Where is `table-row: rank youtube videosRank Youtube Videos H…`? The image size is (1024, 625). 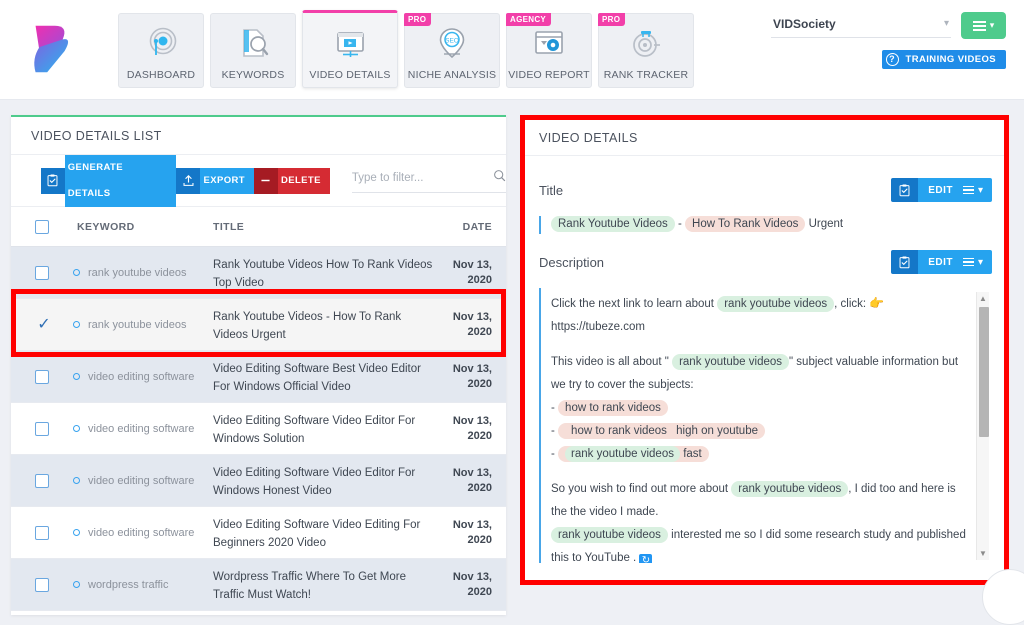 table-row: rank youtube videosRank Youtube Videos H… is located at coordinates (258, 273).